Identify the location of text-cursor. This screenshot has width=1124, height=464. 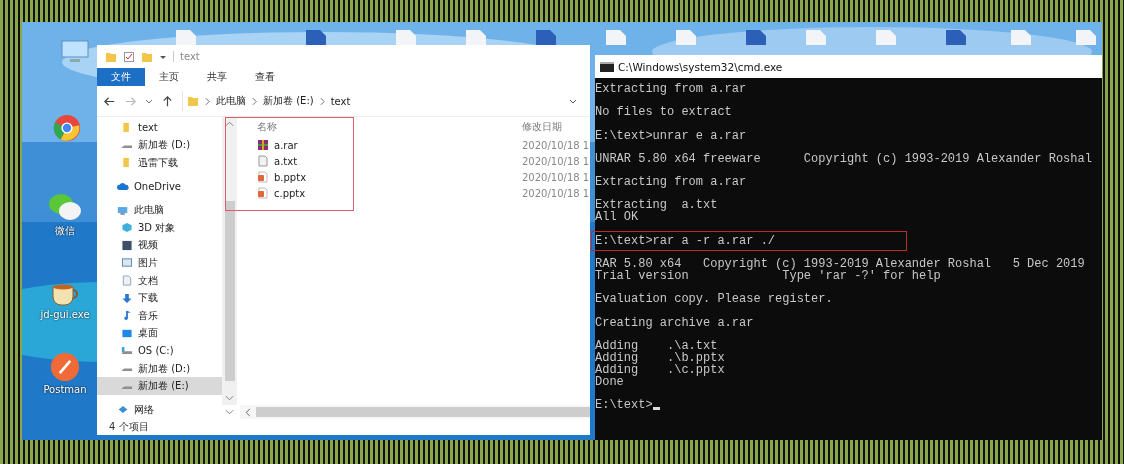
(656, 409).